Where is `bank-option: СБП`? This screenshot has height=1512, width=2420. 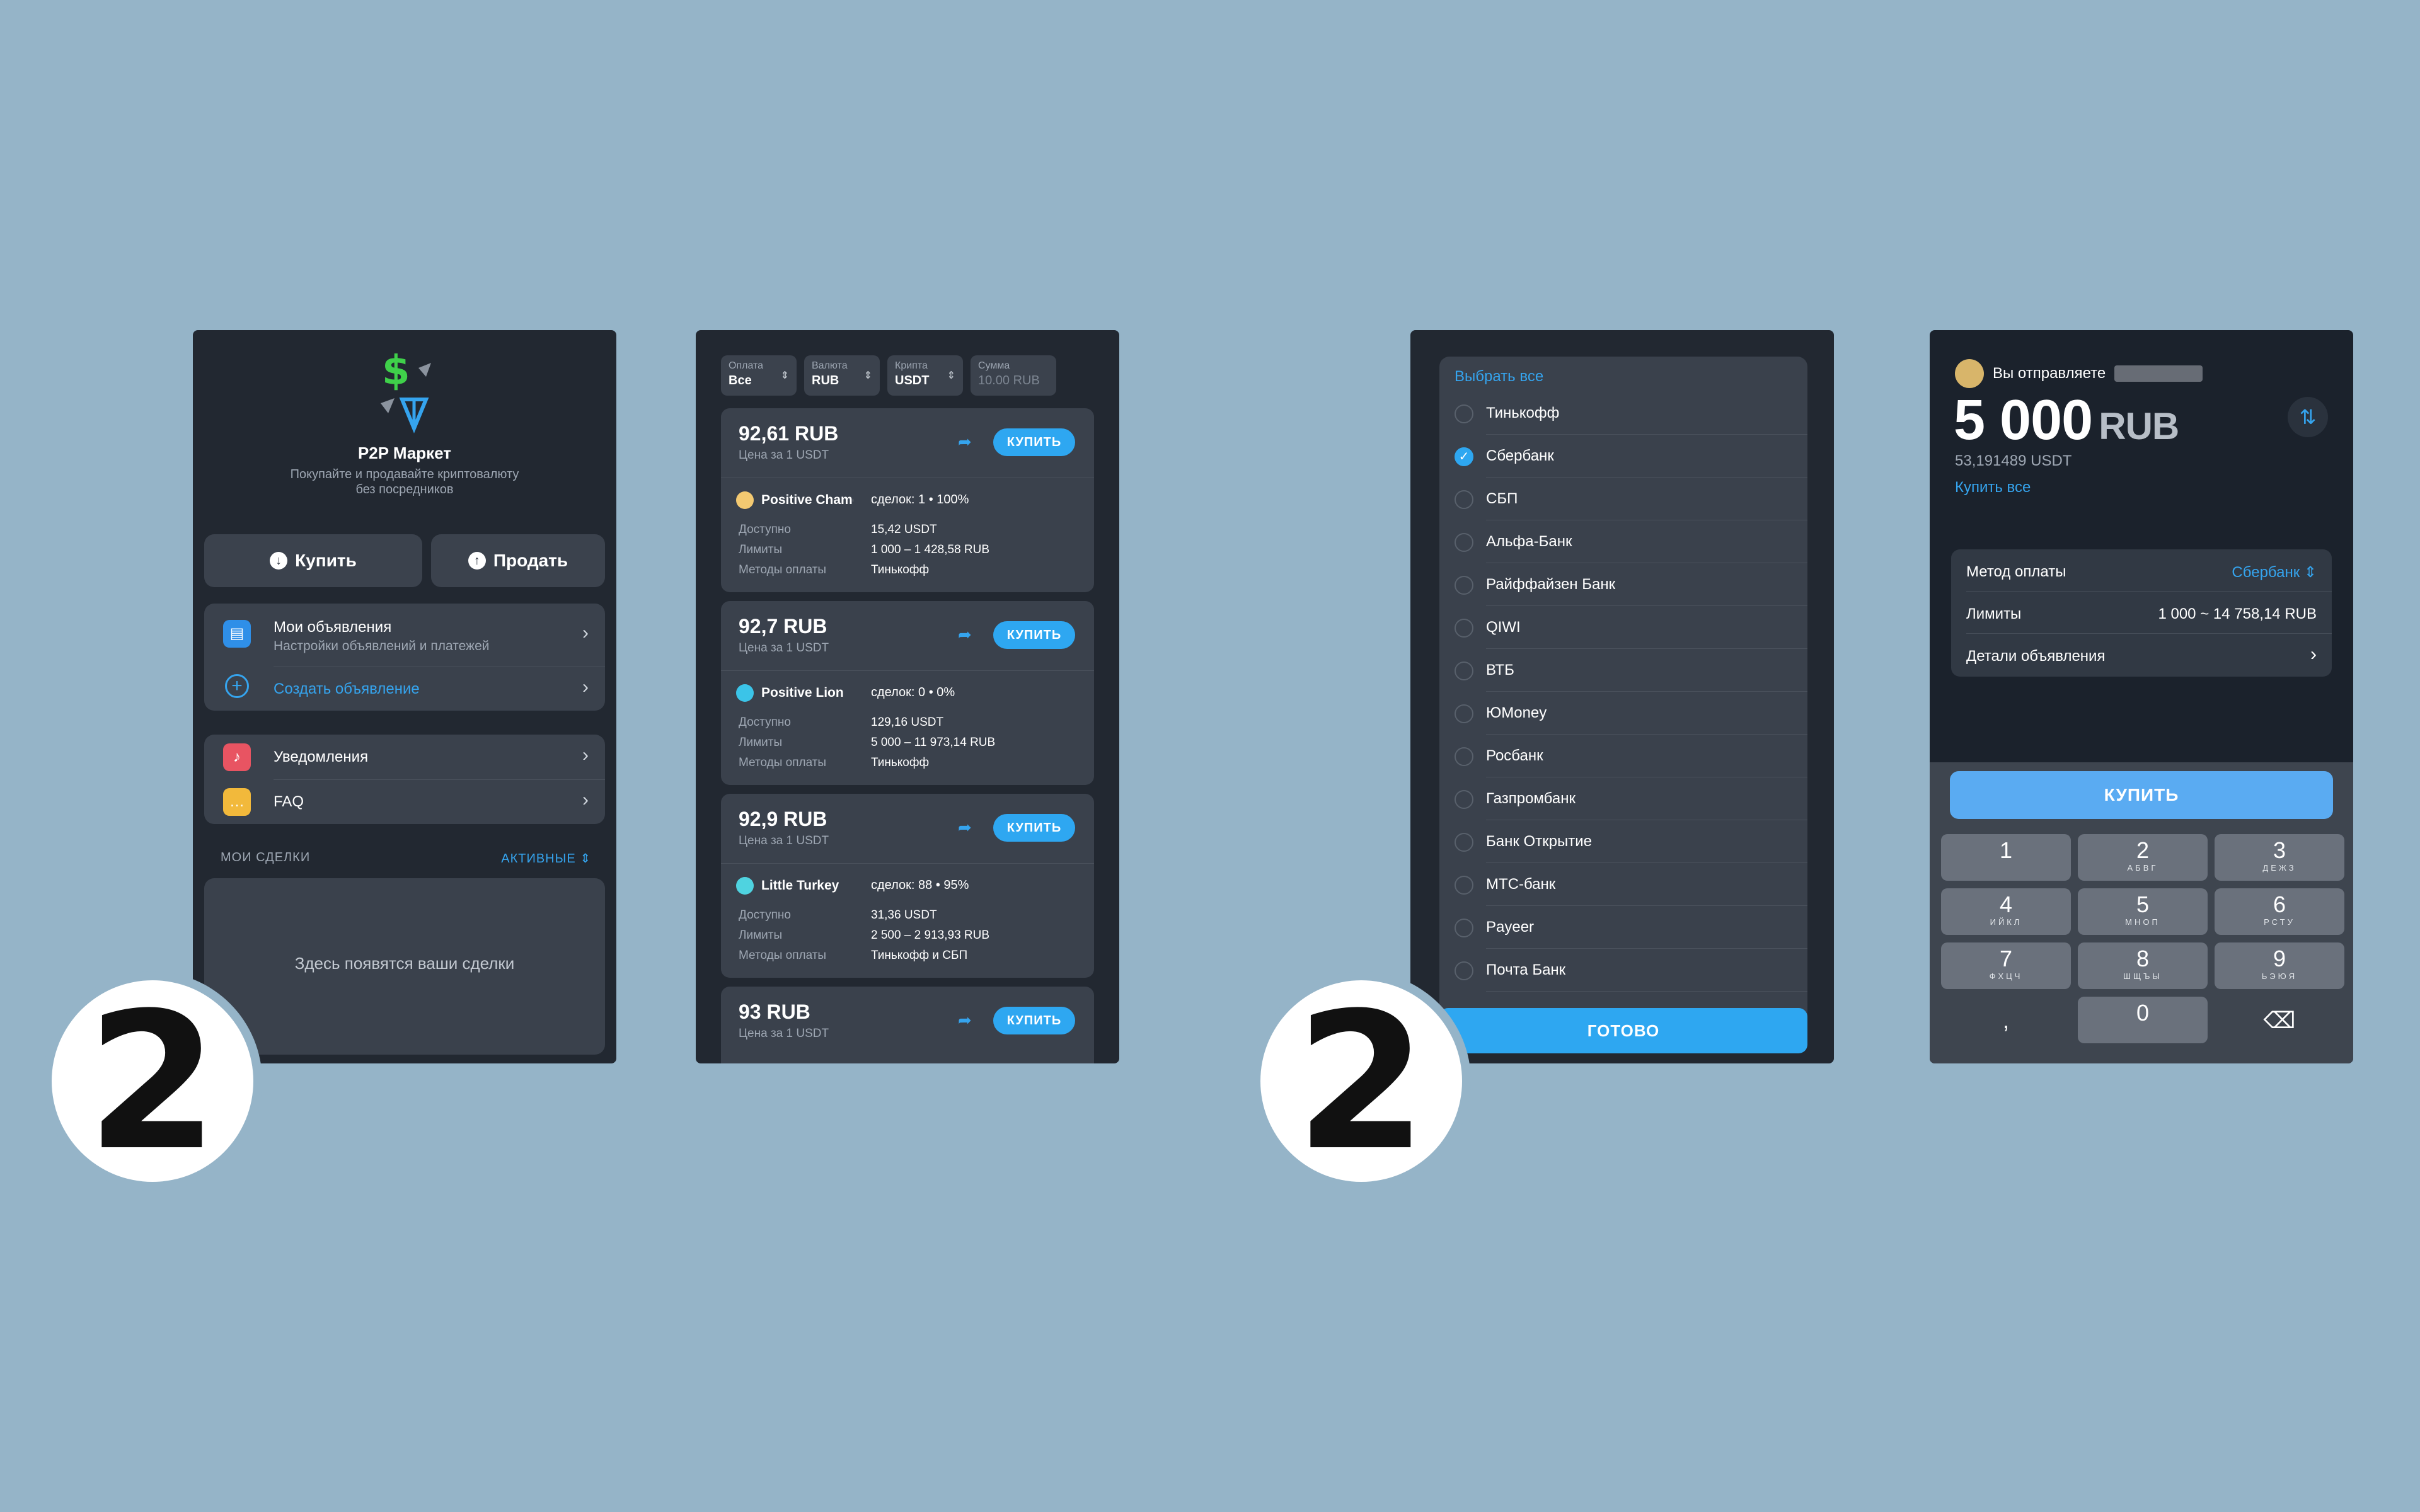 bank-option: СБП is located at coordinates (1623, 499).